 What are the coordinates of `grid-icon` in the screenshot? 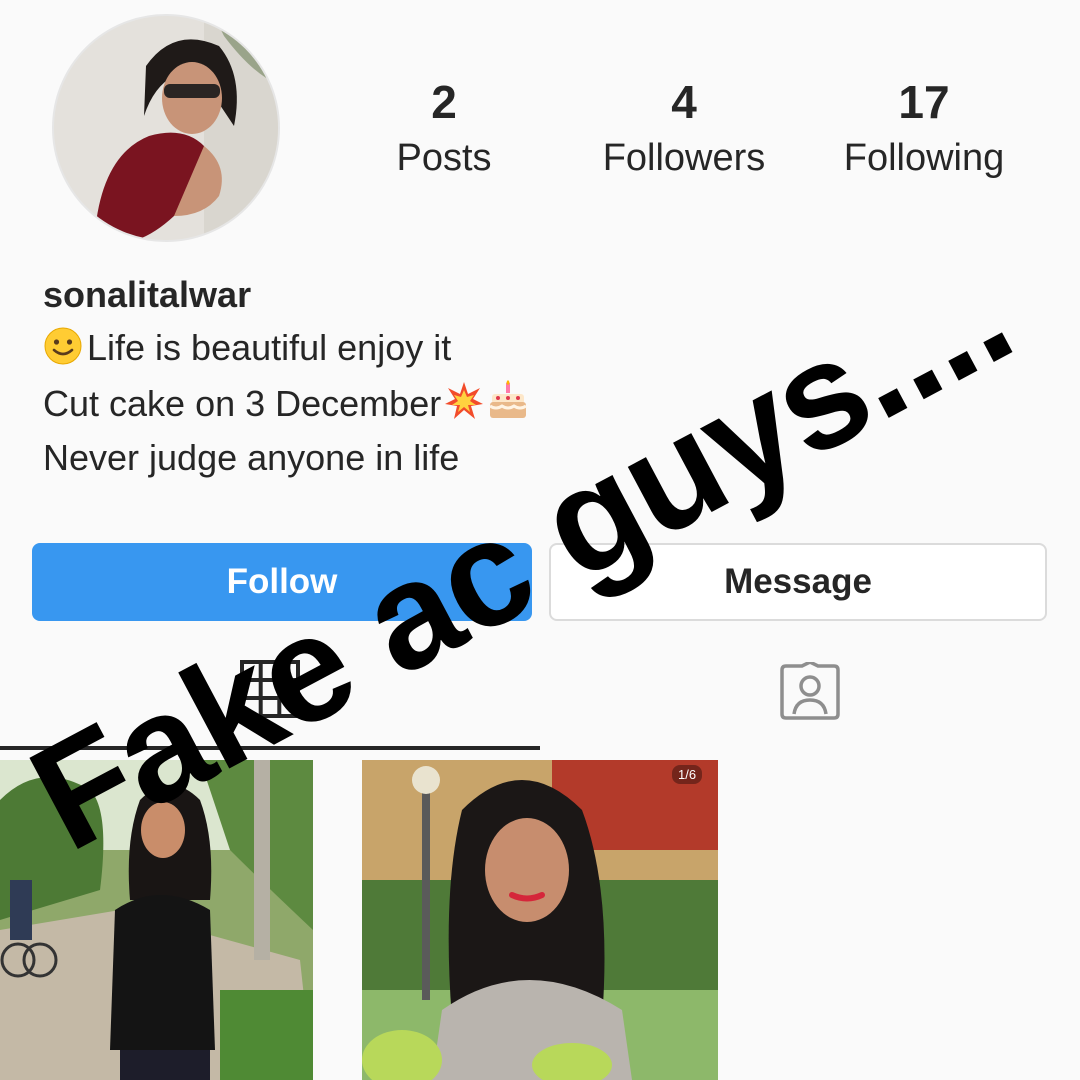 It's located at (270, 689).